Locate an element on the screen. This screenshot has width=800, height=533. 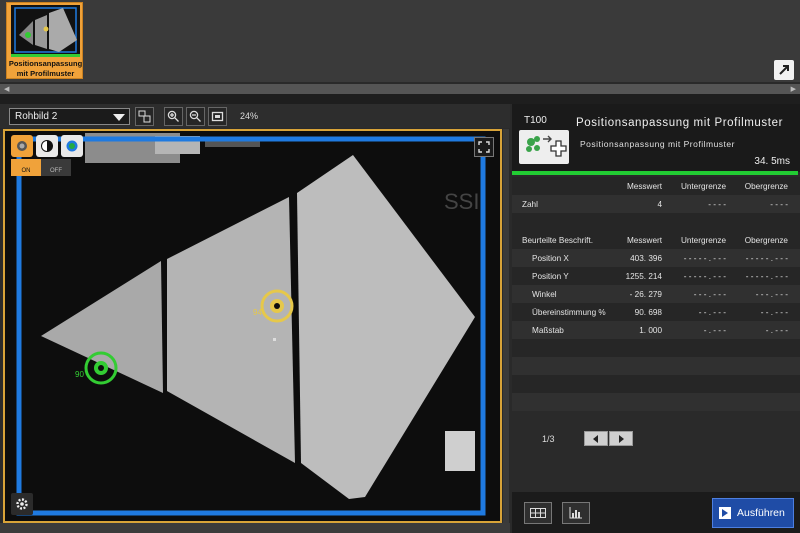
prev-page-button is located at coordinates (596, 438).